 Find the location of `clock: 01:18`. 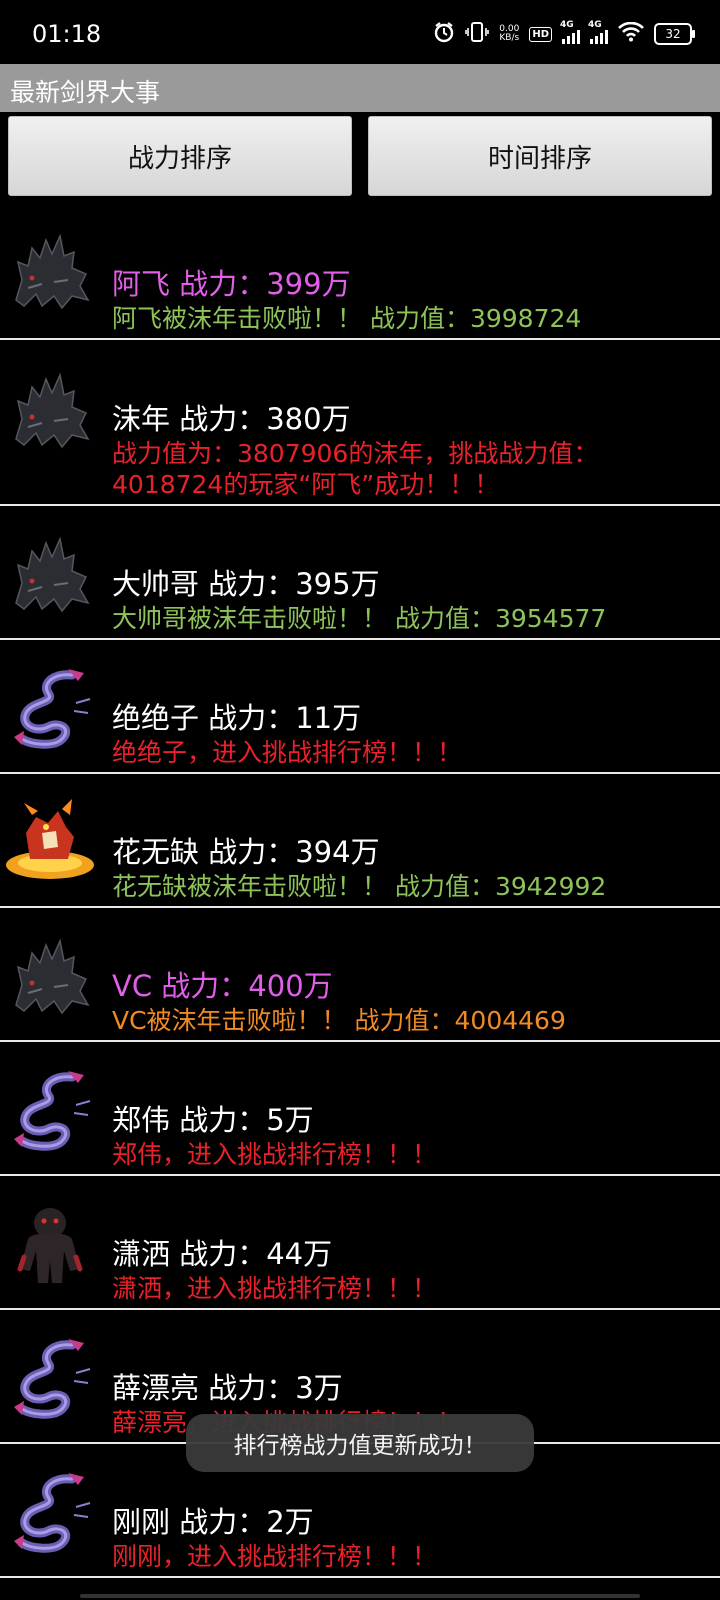

clock: 01:18 is located at coordinates (67, 34).